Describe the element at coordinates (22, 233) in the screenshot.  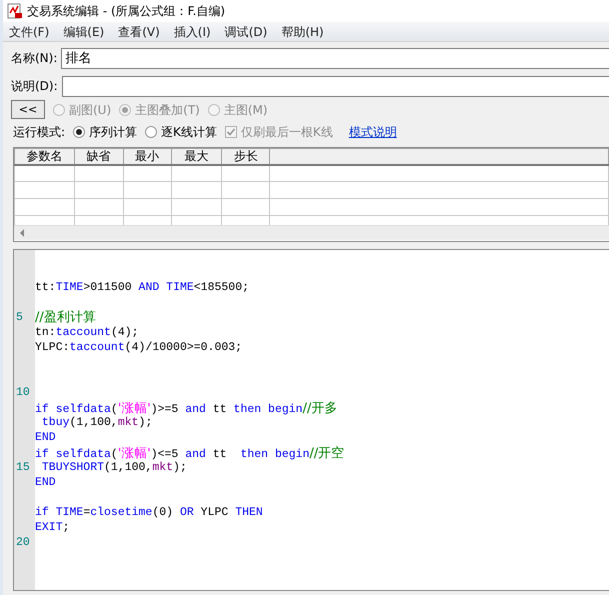
I see `scroll-left-arrow-icon` at that location.